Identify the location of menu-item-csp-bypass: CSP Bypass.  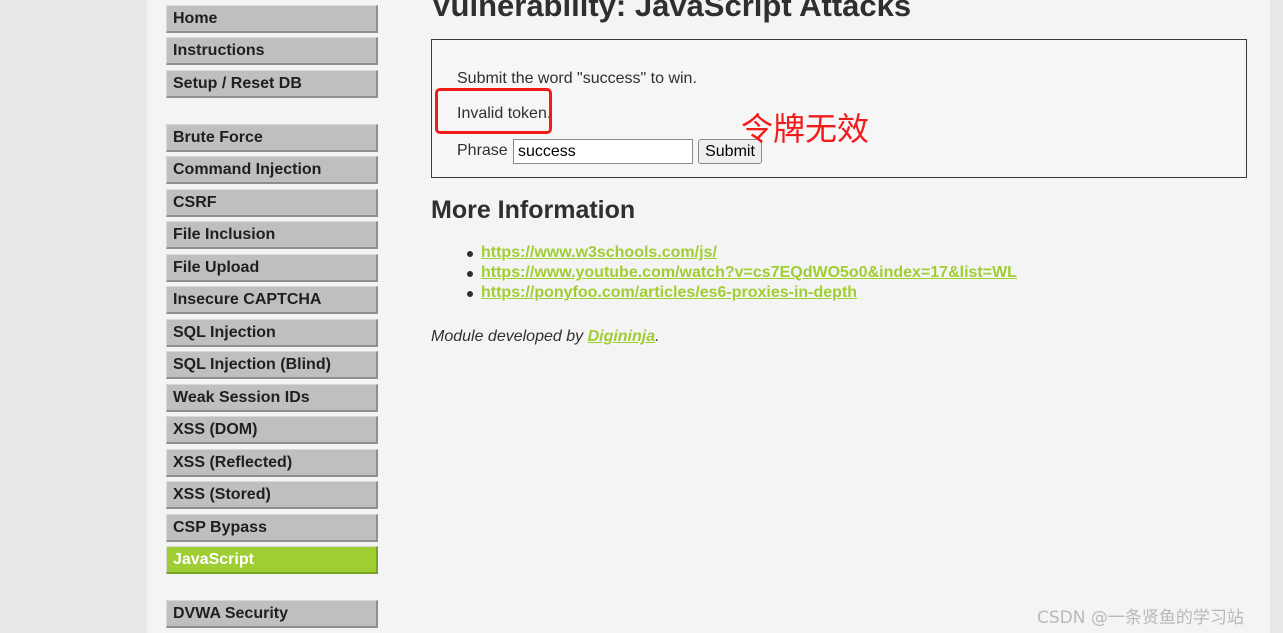
(272, 528).